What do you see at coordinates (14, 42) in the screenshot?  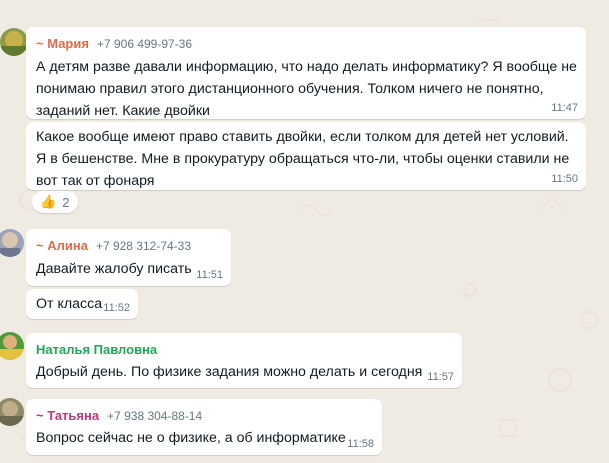 I see `avatar-maria` at bounding box center [14, 42].